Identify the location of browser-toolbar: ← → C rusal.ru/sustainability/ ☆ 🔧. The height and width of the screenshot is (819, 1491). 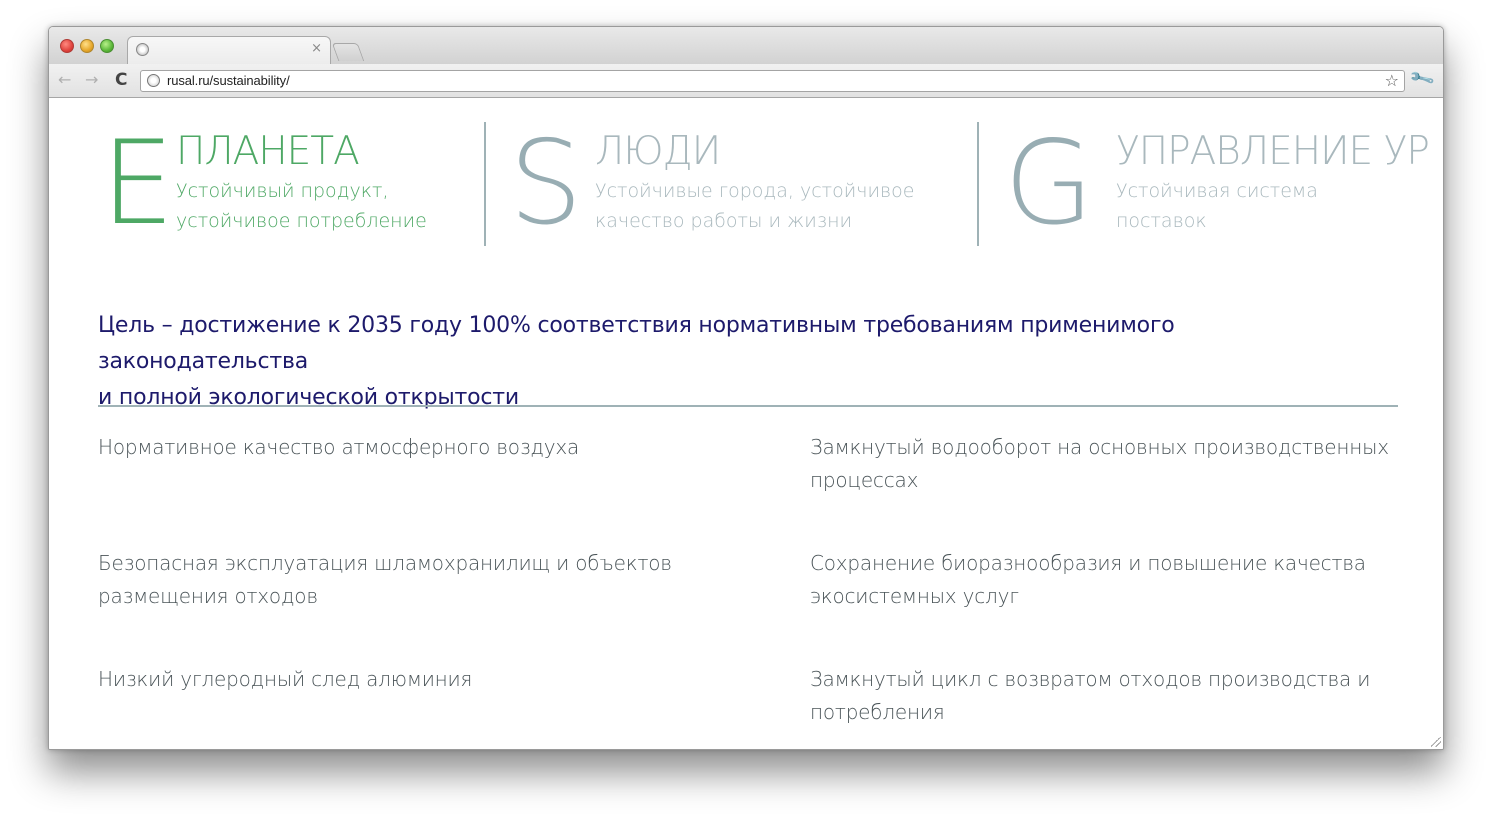
(746, 81).